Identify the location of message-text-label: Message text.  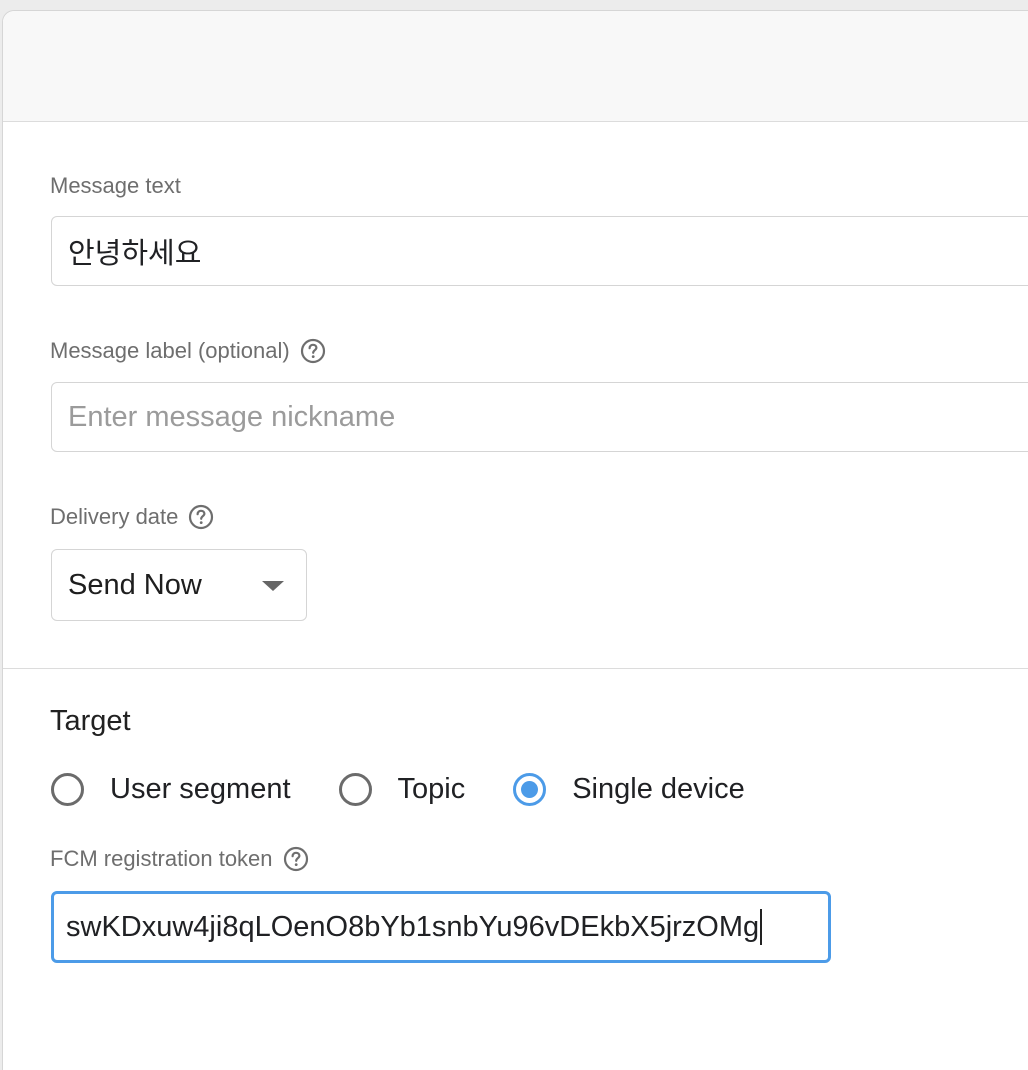
(115, 186).